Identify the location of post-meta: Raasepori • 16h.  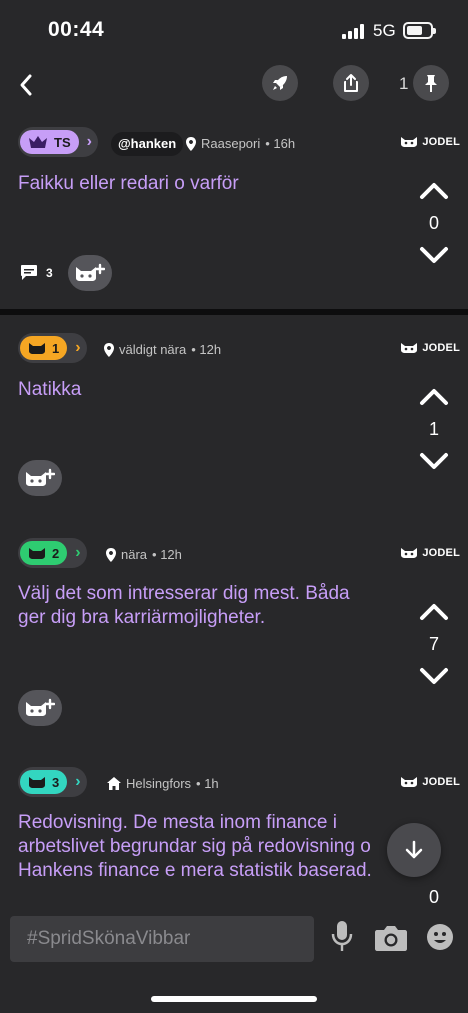
(240, 143).